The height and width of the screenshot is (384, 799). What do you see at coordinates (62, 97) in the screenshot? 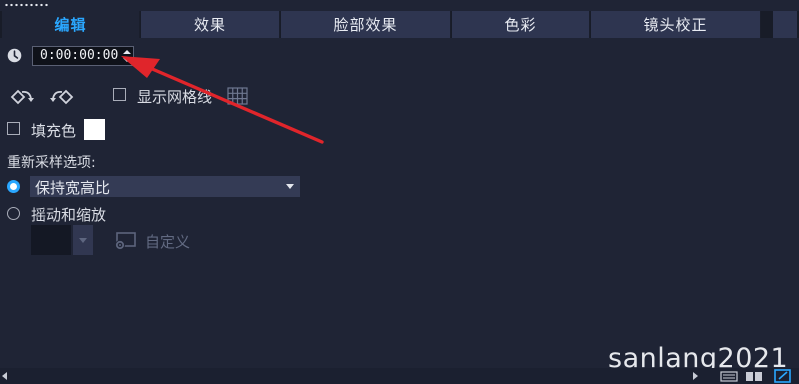
I see `rotate-cw-icon` at bounding box center [62, 97].